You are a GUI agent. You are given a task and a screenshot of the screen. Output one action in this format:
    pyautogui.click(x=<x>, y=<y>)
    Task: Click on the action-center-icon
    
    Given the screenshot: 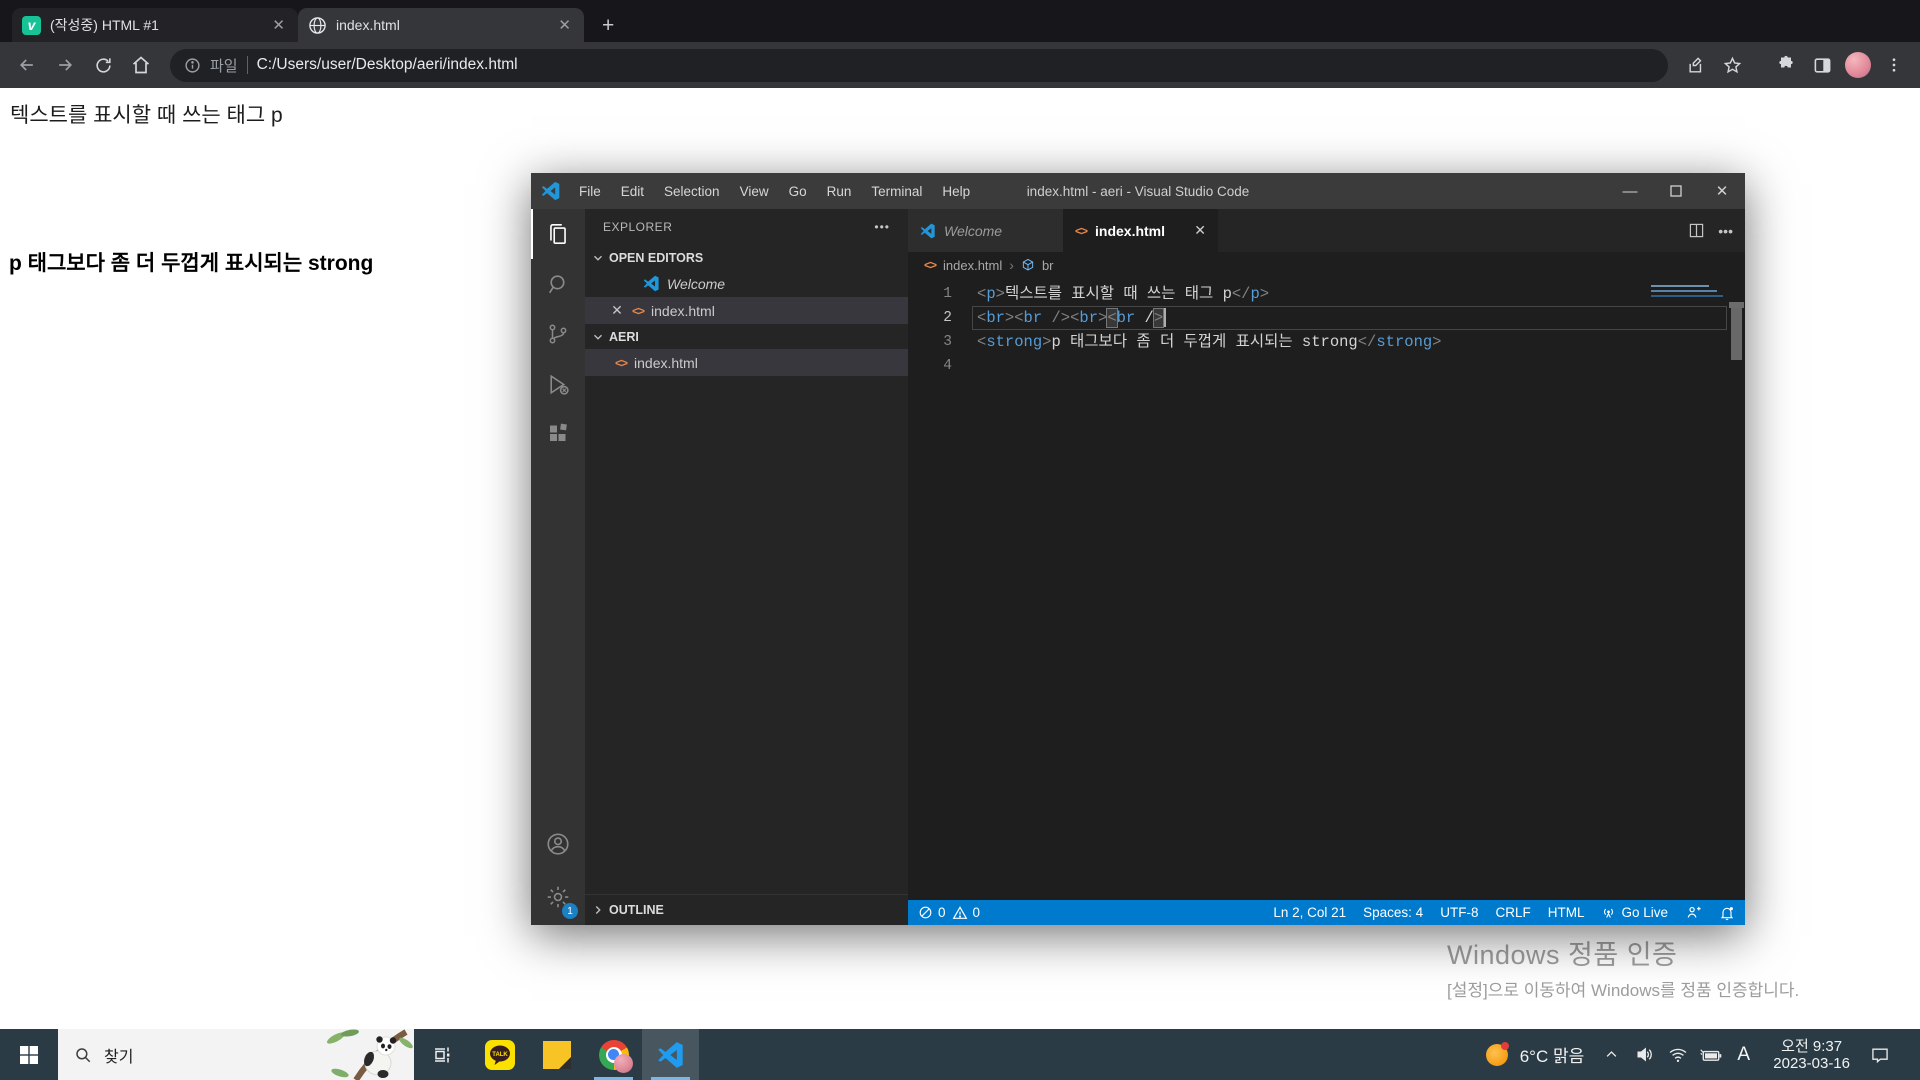 What is the action you would take?
    pyautogui.click(x=1879, y=1055)
    